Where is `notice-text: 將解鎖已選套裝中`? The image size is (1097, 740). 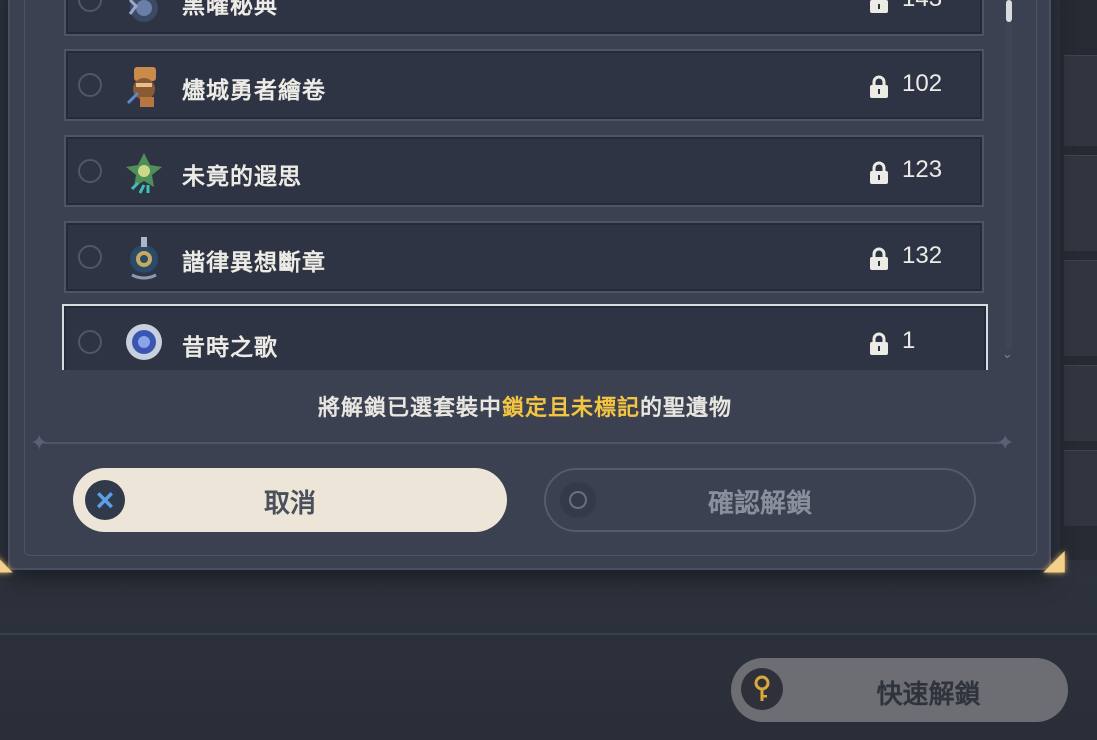
notice-text: 將解鎖已選套裝中 is located at coordinates (409, 407).